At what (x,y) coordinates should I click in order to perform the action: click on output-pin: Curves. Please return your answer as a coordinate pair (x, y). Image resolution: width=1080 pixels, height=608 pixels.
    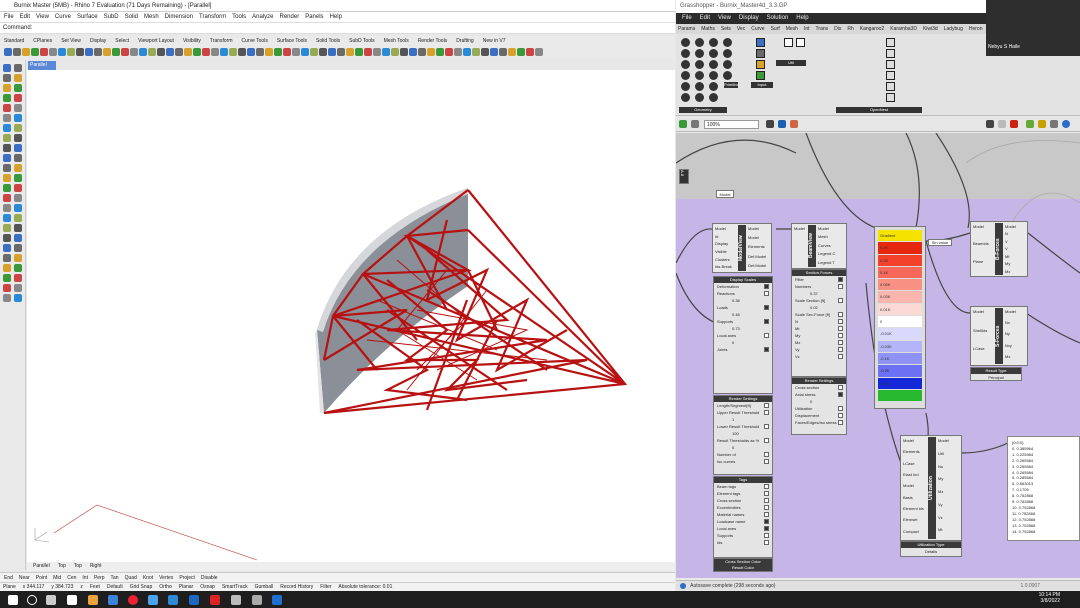
    Looking at the image, I should click on (824, 245).